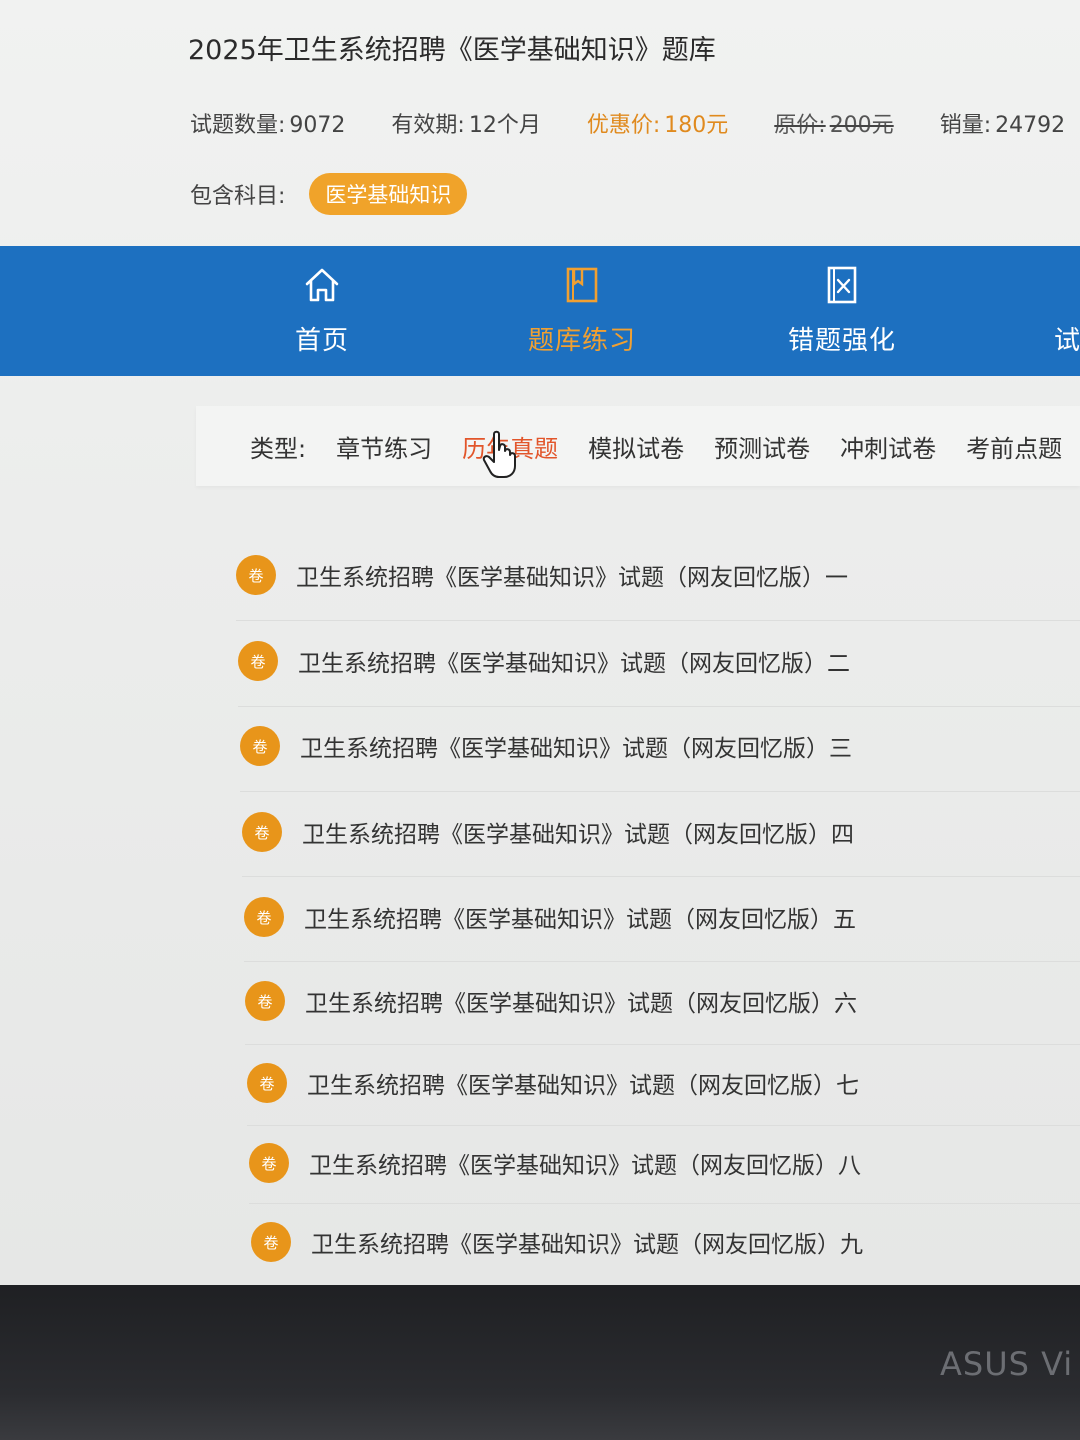 Image resolution: width=1080 pixels, height=1440 pixels. What do you see at coordinates (581, 1004) in the screenshot?
I see `list-item-title: 卫生系统招聘《医学基础知识》试题（网友回忆版）六` at bounding box center [581, 1004].